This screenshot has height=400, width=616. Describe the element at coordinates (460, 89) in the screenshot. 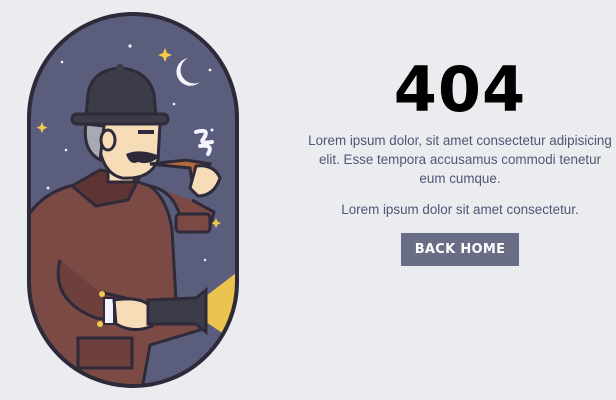

I see `error-code-heading: 404` at that location.